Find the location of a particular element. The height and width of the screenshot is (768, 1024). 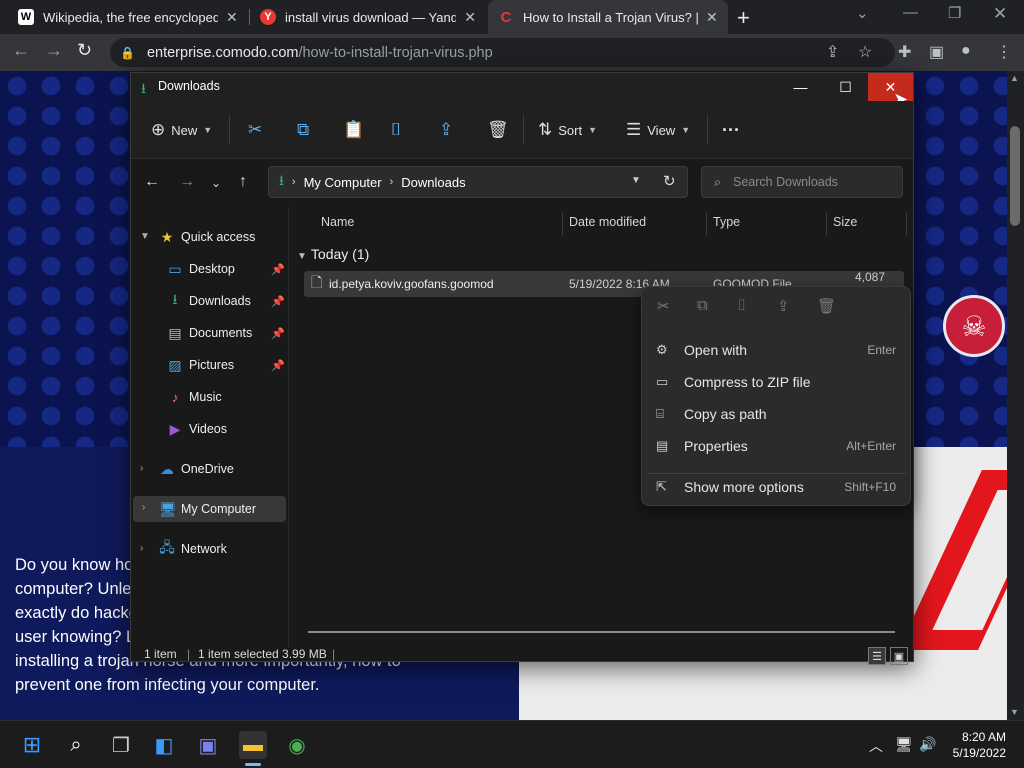

extensions-icon: ✚ is located at coordinates (904, 52).